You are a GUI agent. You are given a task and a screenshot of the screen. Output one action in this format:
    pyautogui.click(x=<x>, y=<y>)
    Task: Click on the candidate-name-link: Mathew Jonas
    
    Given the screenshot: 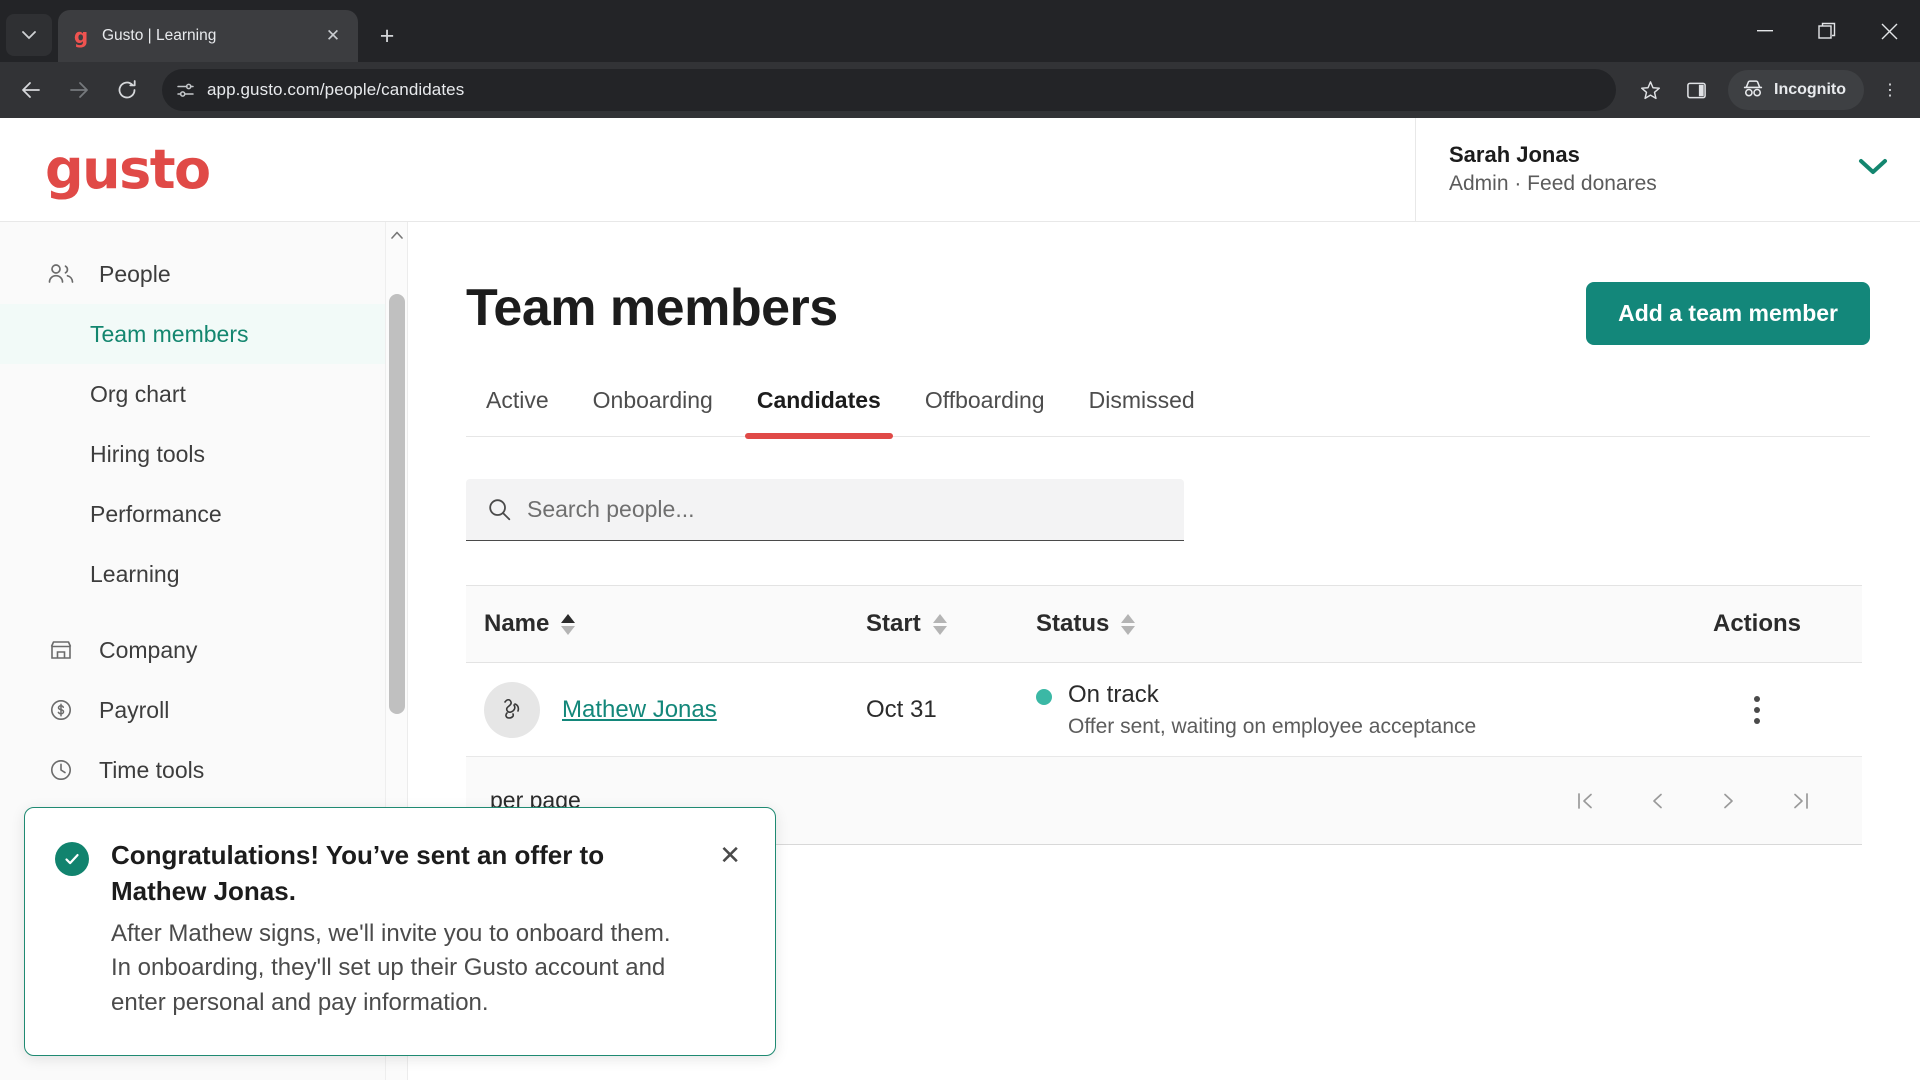 What is the action you would take?
    pyautogui.click(x=639, y=710)
    